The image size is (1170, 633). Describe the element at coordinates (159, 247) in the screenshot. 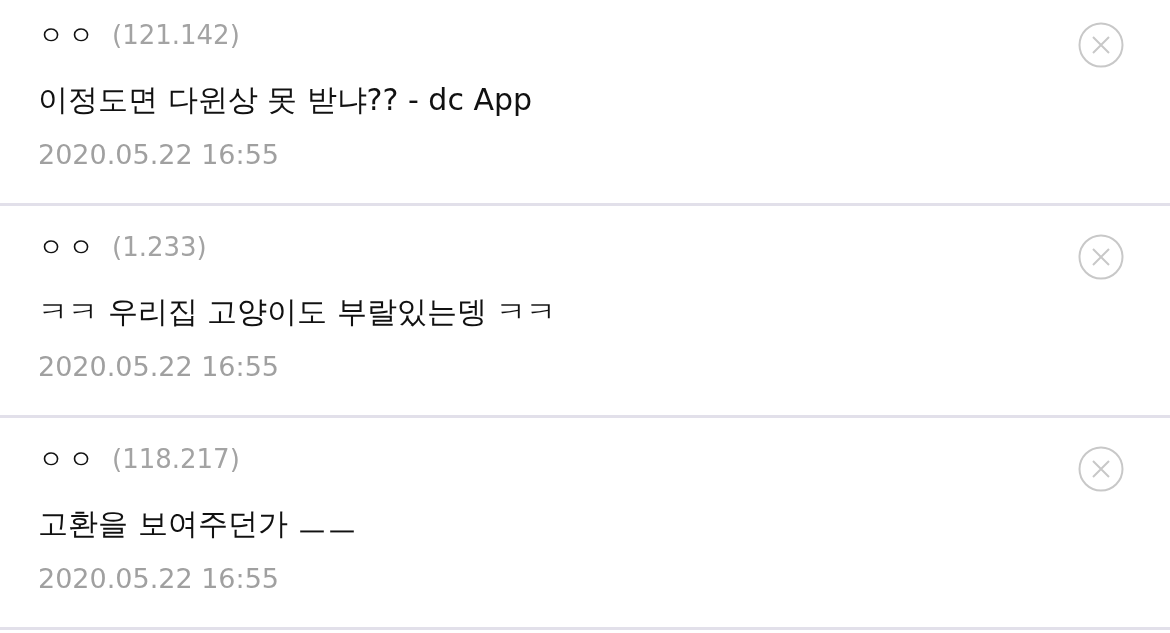

I see `comment-ip: (1.233)` at that location.